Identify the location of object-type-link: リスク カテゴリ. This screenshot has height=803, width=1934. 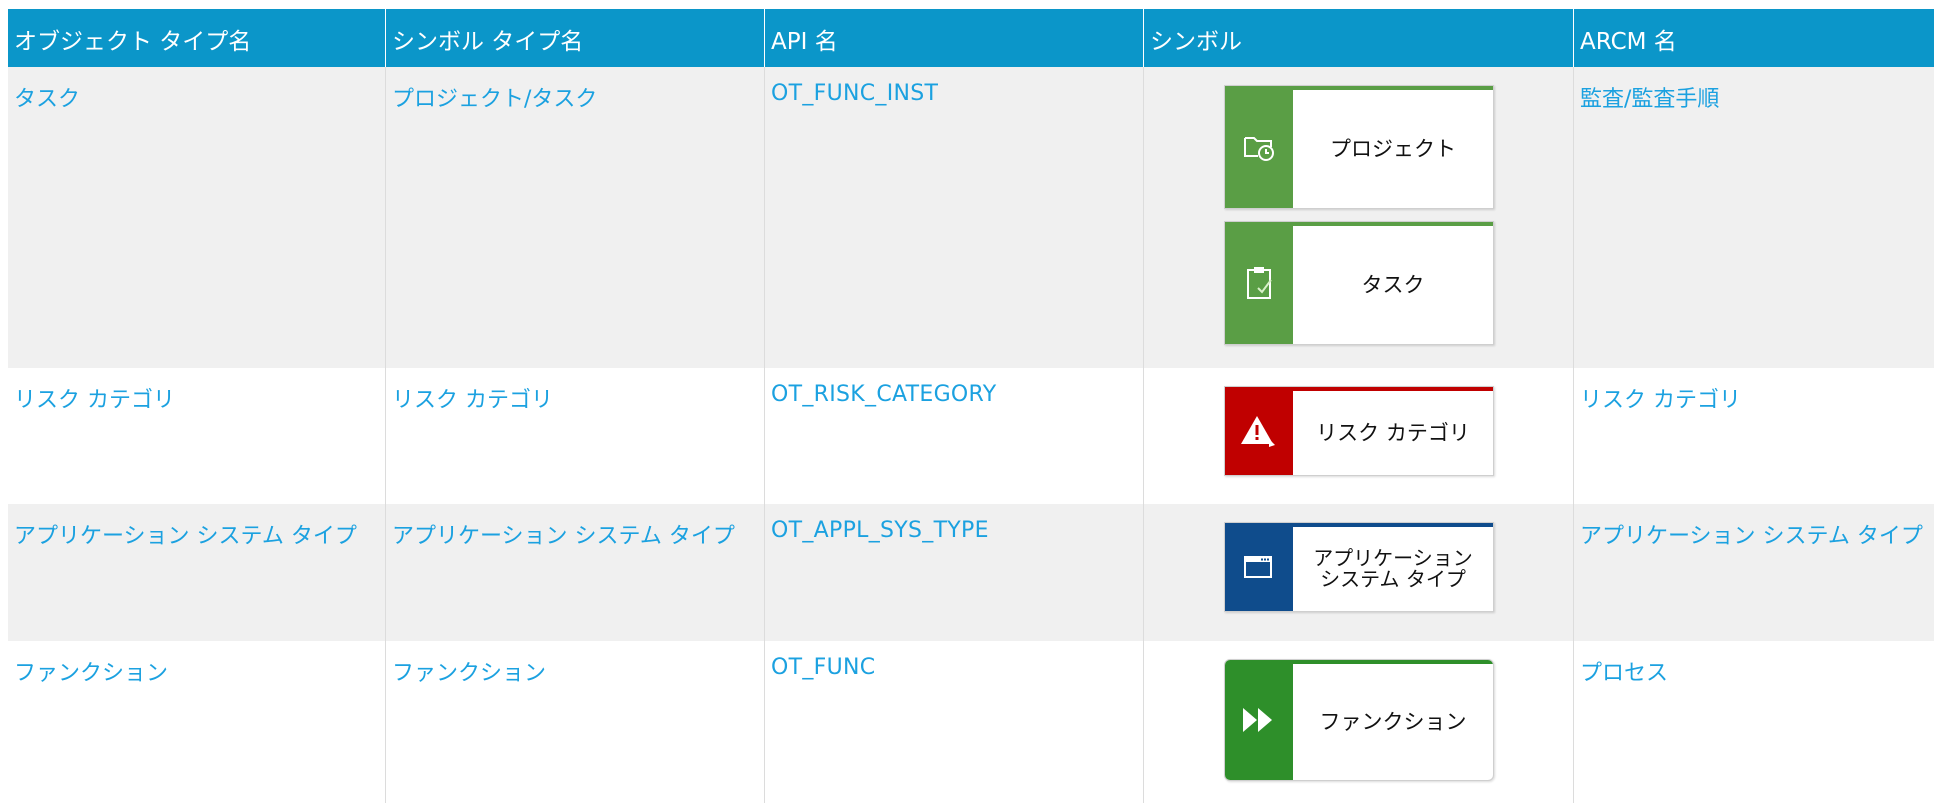
(197, 436).